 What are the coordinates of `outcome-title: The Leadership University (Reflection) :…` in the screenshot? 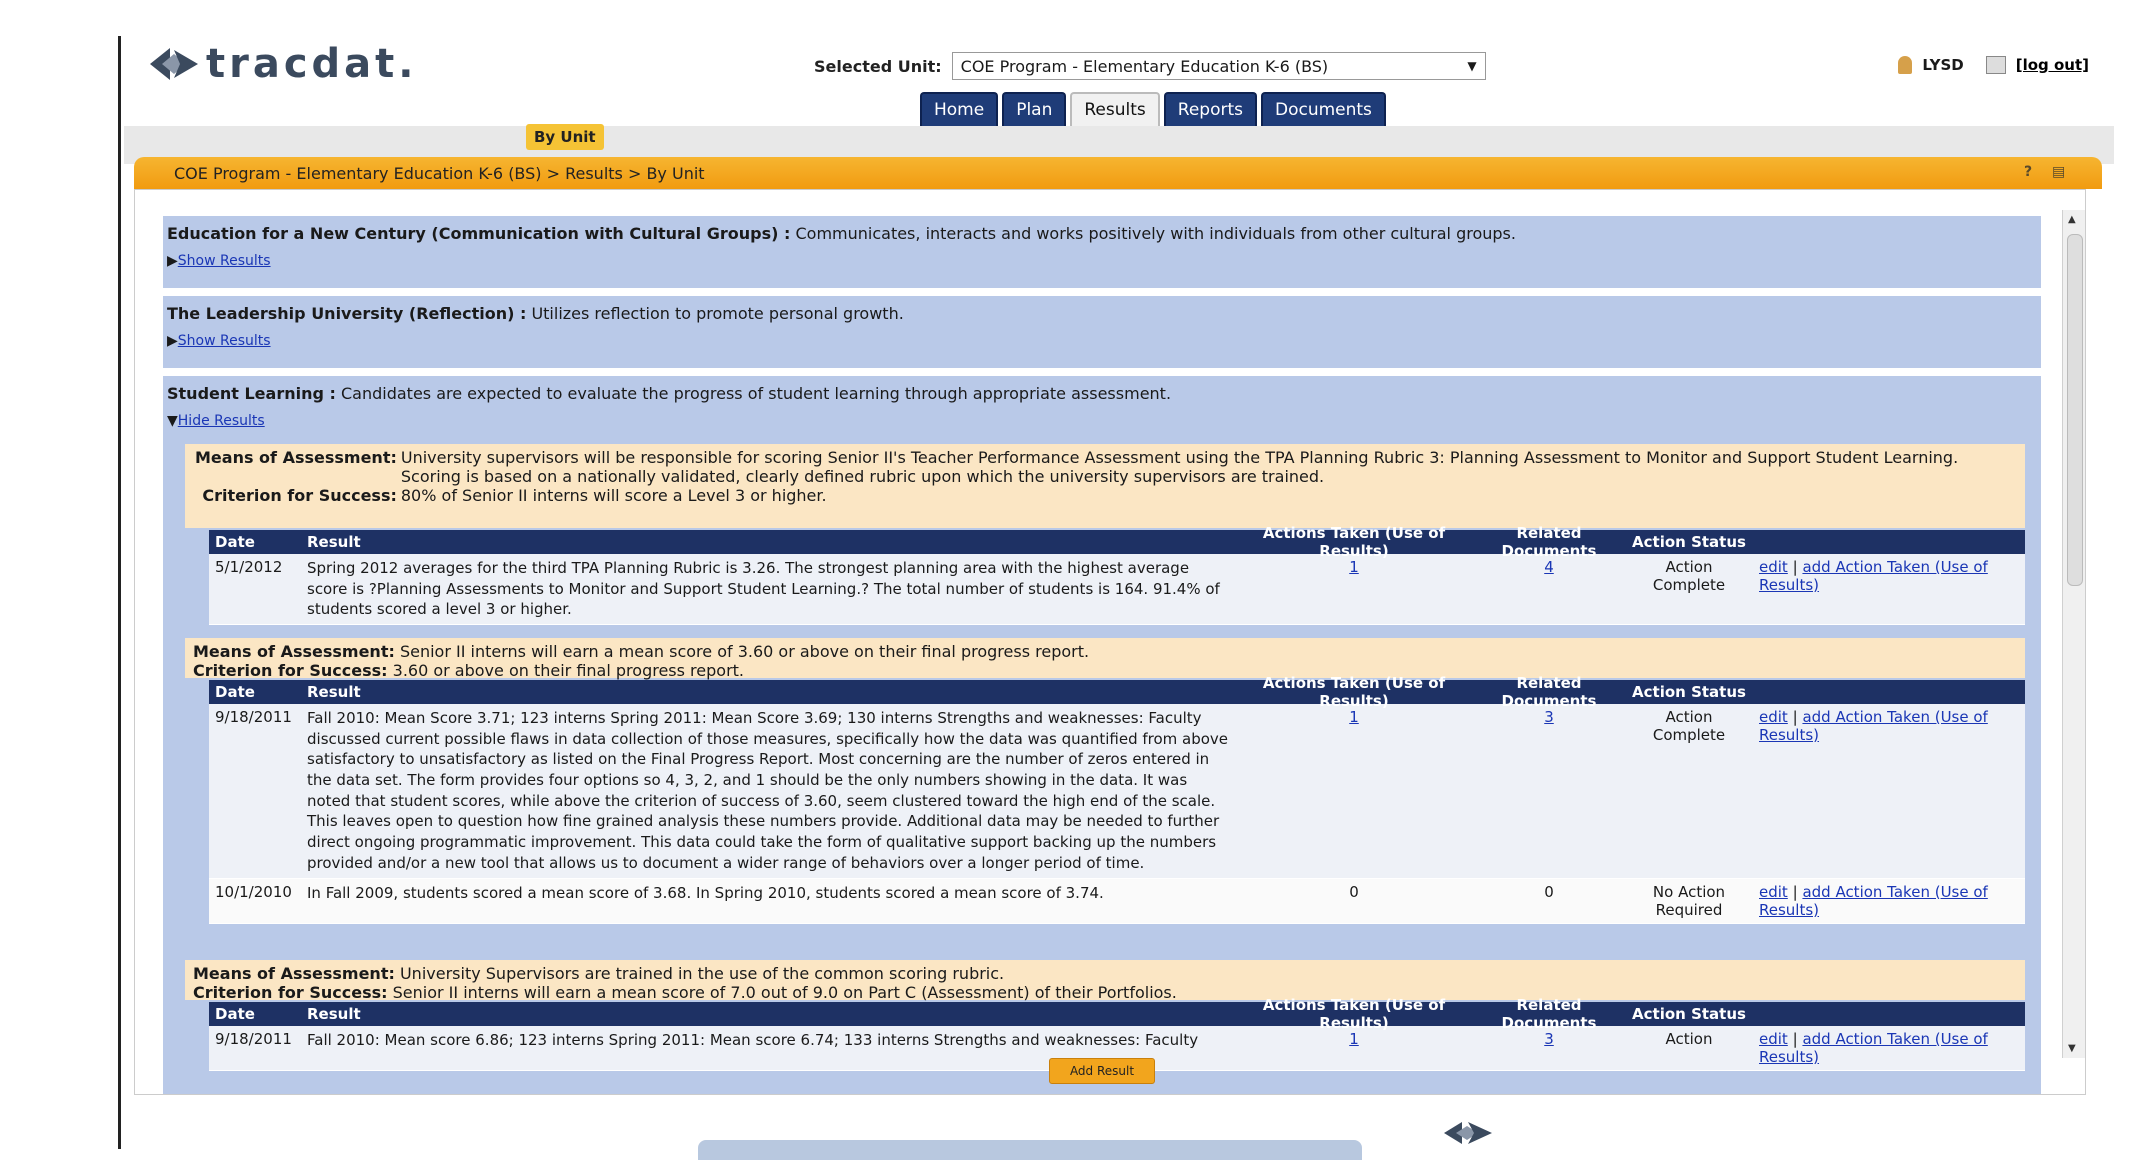 It's located at (535, 313).